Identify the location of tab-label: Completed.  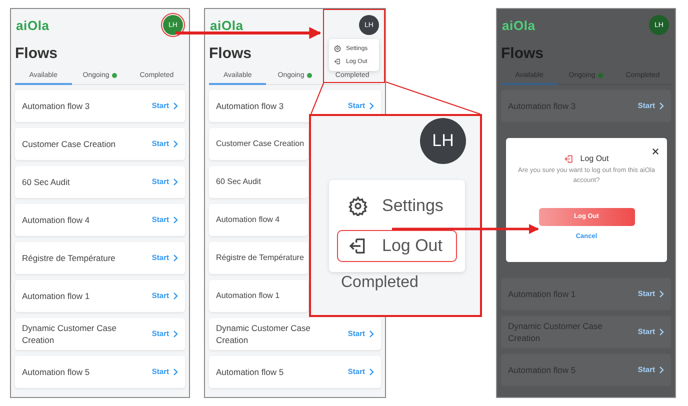
(379, 283).